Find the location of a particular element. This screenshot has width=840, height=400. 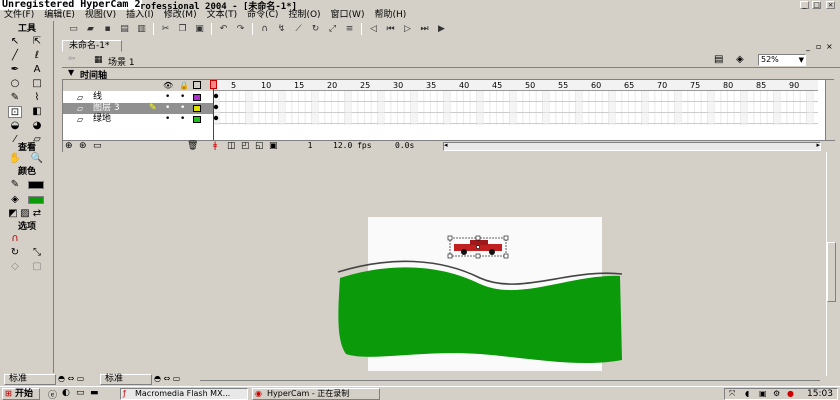

menu-control: 控制(O) is located at coordinates (304, 15).